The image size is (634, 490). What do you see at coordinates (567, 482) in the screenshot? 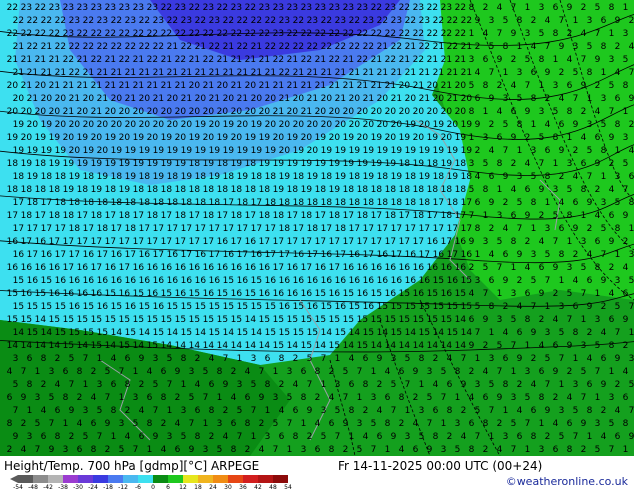
I see `credit-link: ©weatheronline.co.uk` at bounding box center [567, 482].